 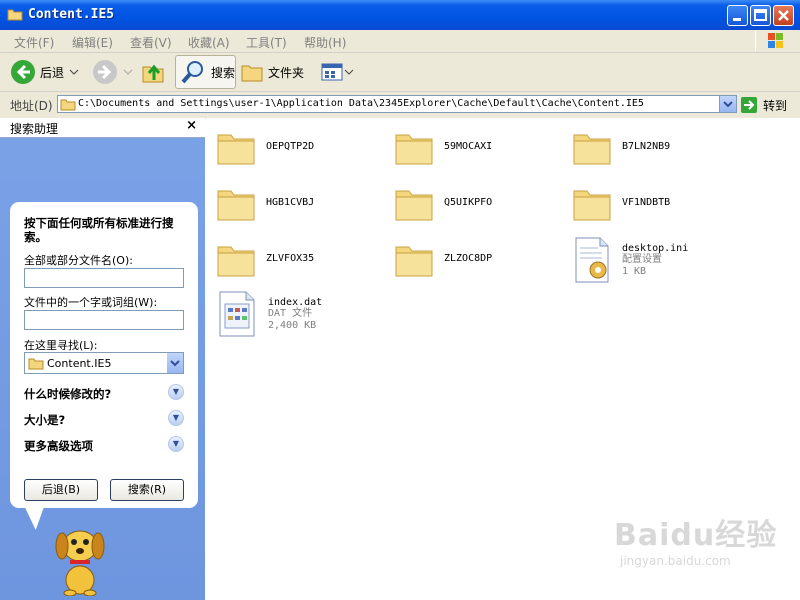 What do you see at coordinates (104, 419) in the screenshot?
I see `option-size: 大小是? ▼` at bounding box center [104, 419].